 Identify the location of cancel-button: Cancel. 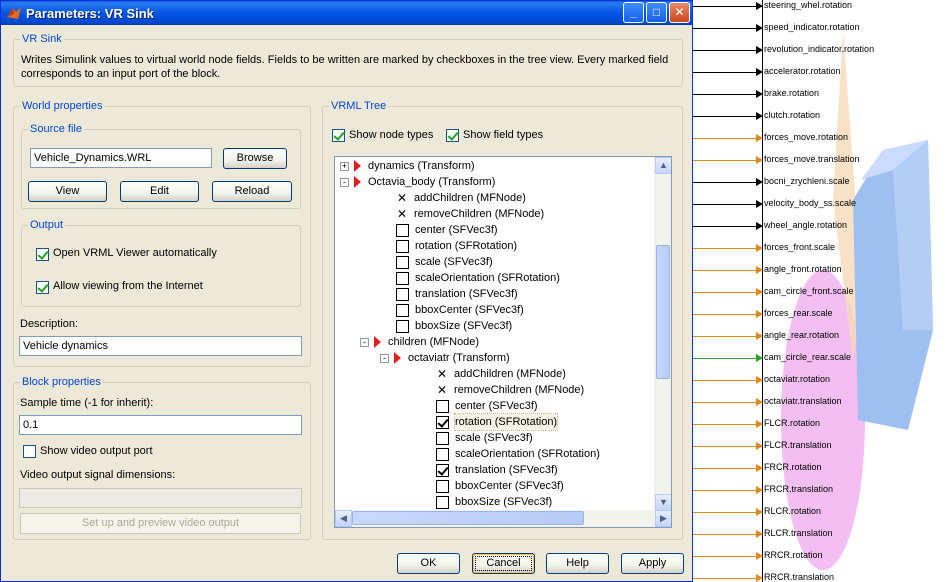
(503, 563).